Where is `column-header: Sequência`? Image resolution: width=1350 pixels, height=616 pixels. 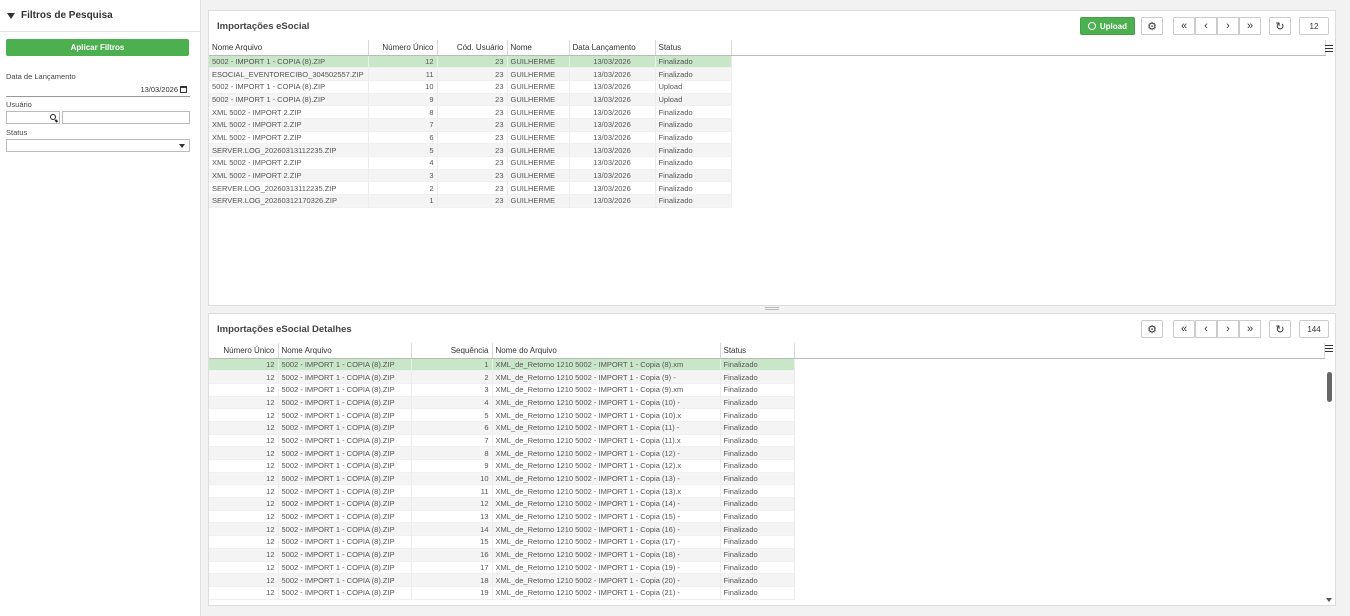 column-header: Sequência is located at coordinates (452, 351).